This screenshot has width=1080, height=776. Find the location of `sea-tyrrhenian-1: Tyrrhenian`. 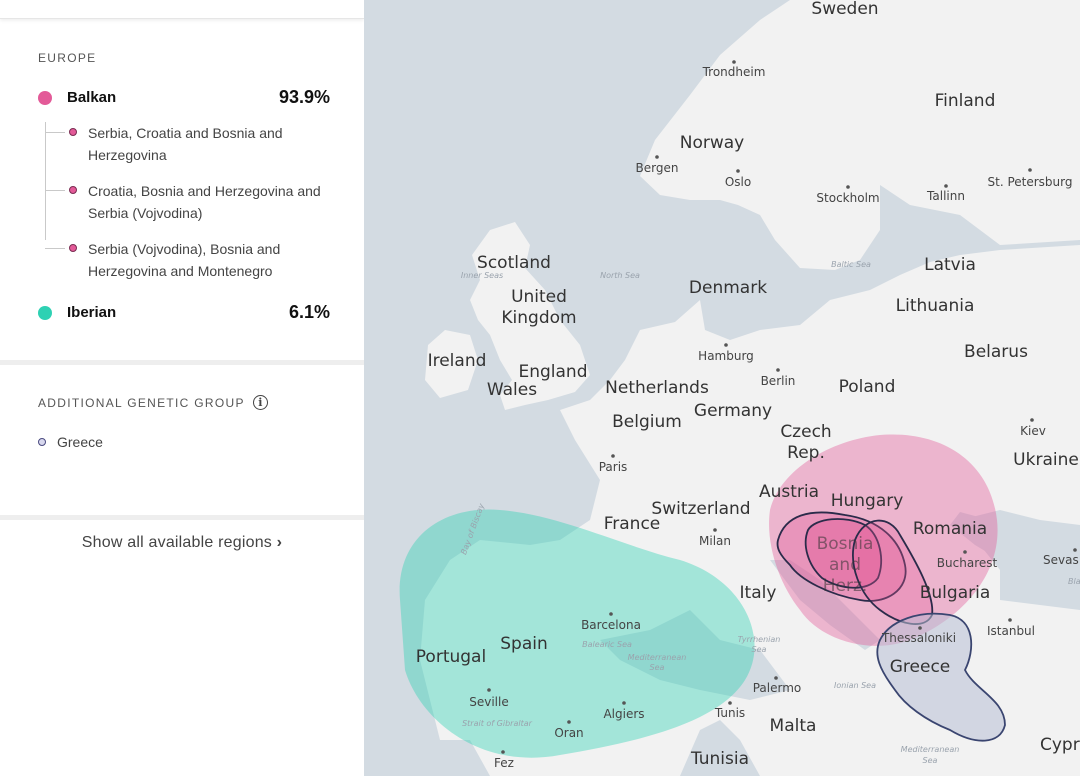

sea-tyrrhenian-1: Tyrrhenian is located at coordinates (759, 639).